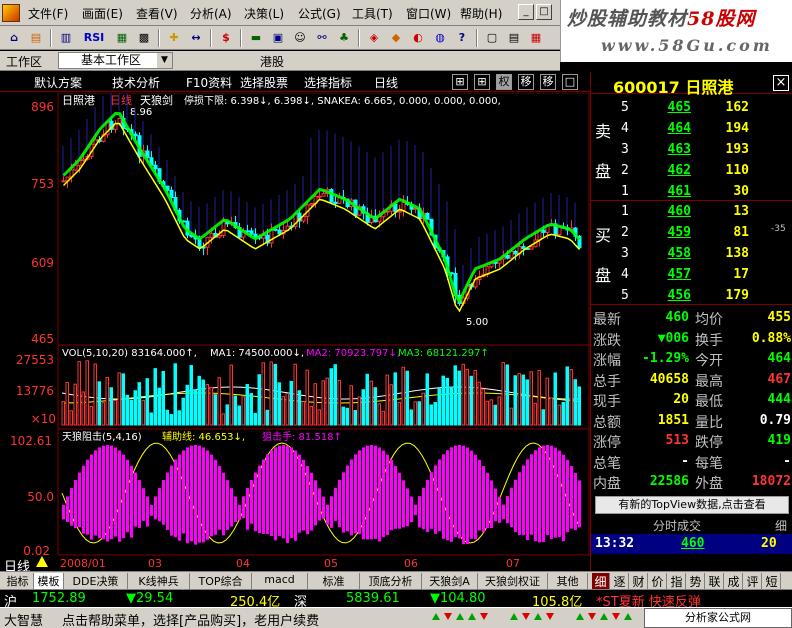  What do you see at coordinates (49, 581) in the screenshot?
I see `tab-template: 模板` at bounding box center [49, 581].